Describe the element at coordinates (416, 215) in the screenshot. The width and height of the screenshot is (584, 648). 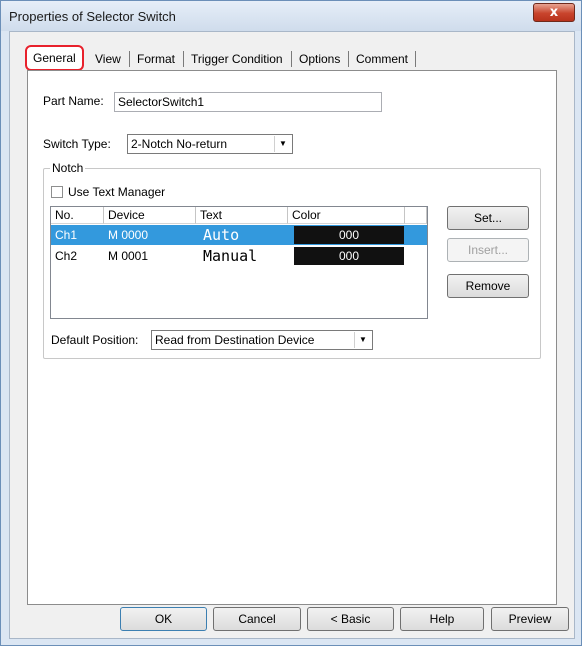
I see `column-header-filler` at that location.